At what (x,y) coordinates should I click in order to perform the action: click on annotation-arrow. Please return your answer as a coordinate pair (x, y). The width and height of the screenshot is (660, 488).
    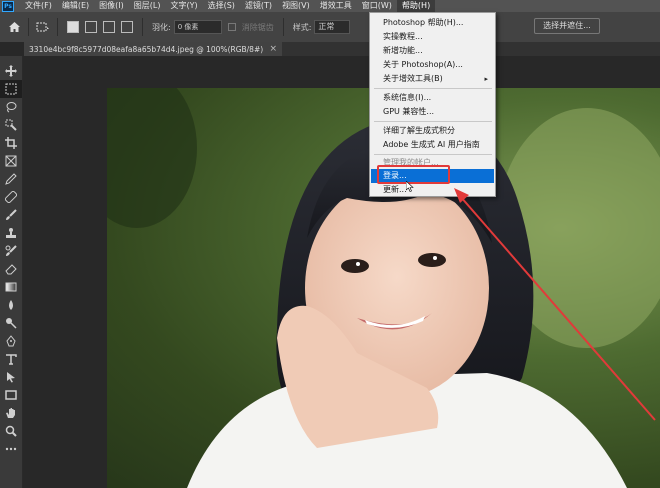
    Looking at the image, I should click on (555, 304).